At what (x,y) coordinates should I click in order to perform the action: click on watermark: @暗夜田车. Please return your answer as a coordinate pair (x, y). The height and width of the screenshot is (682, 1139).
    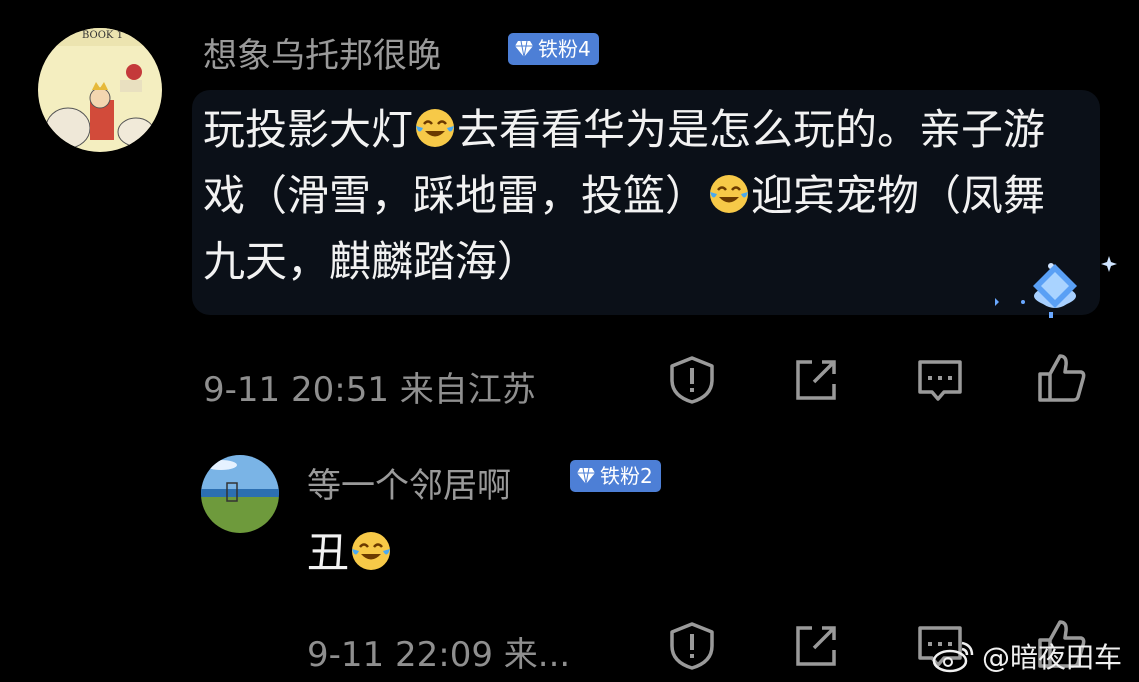
    Looking at the image, I should click on (1027, 656).